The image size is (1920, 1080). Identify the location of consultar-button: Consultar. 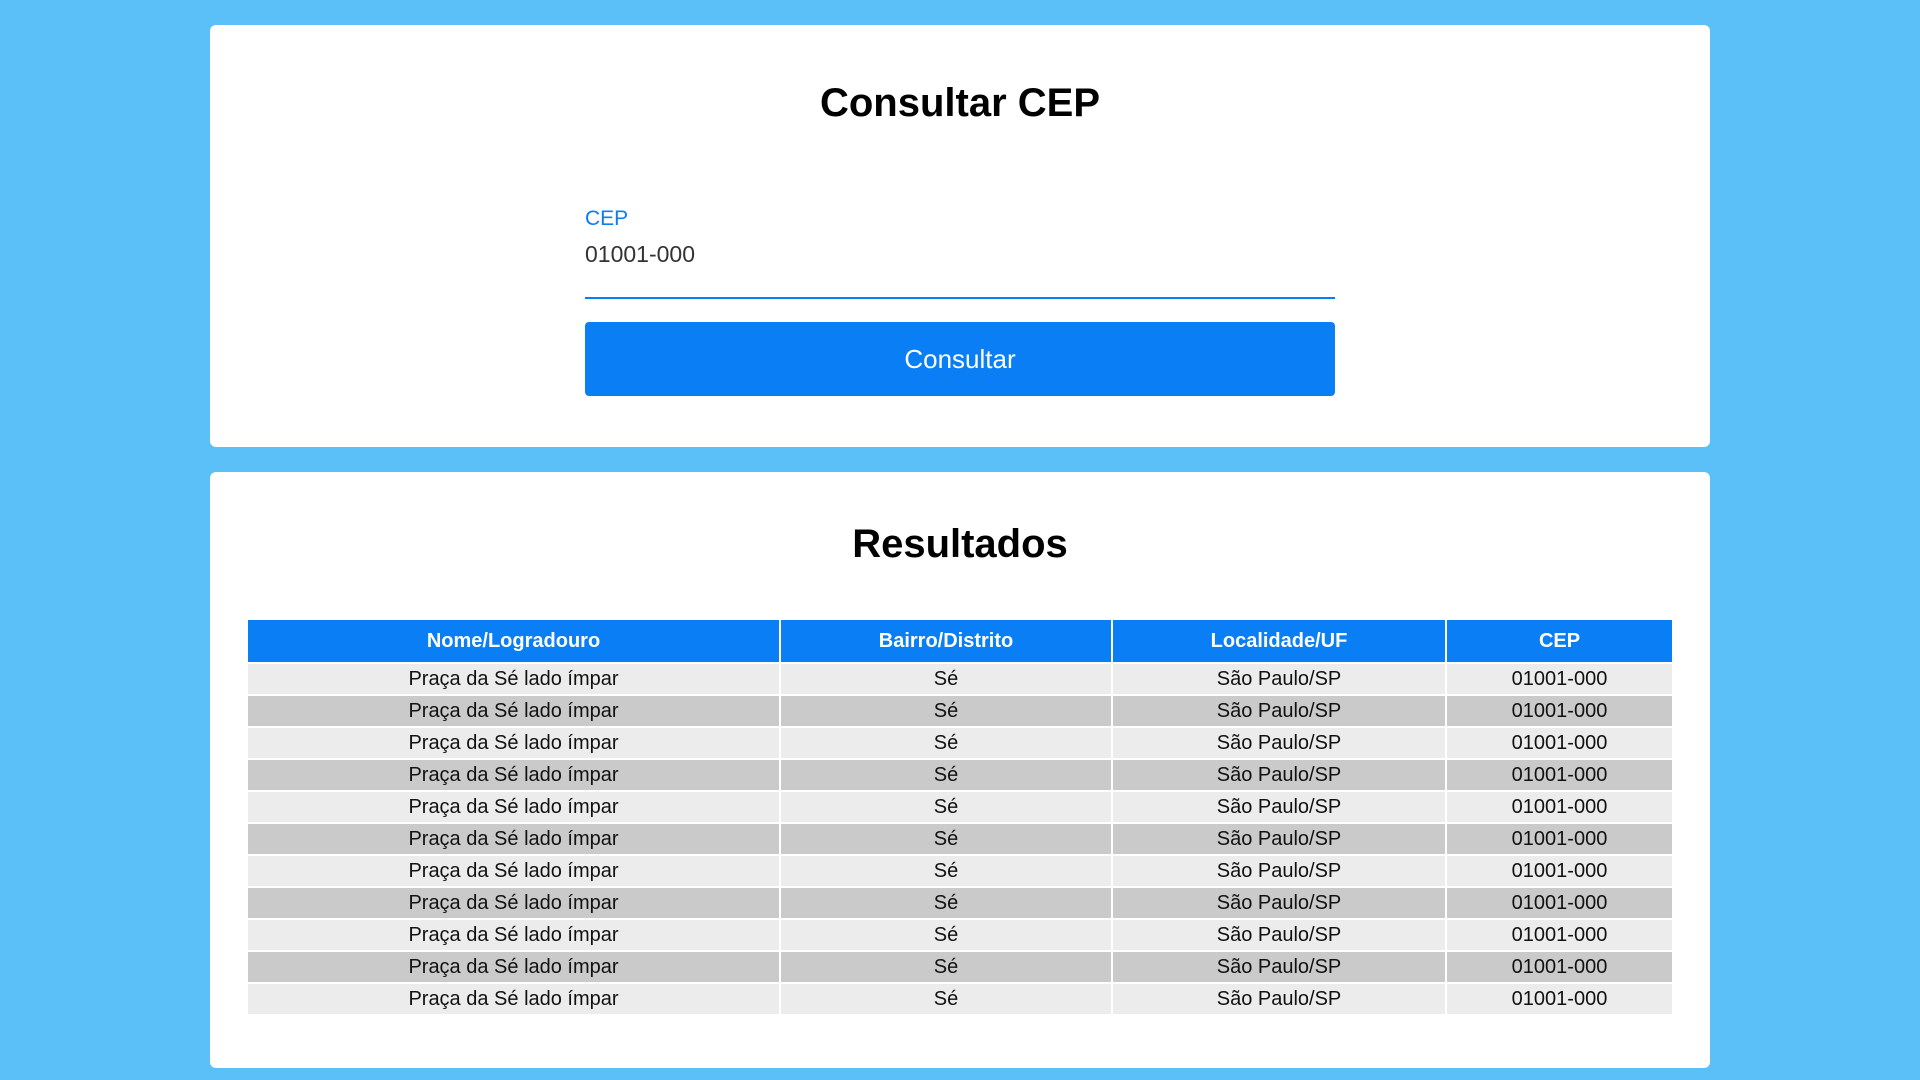
(960, 359).